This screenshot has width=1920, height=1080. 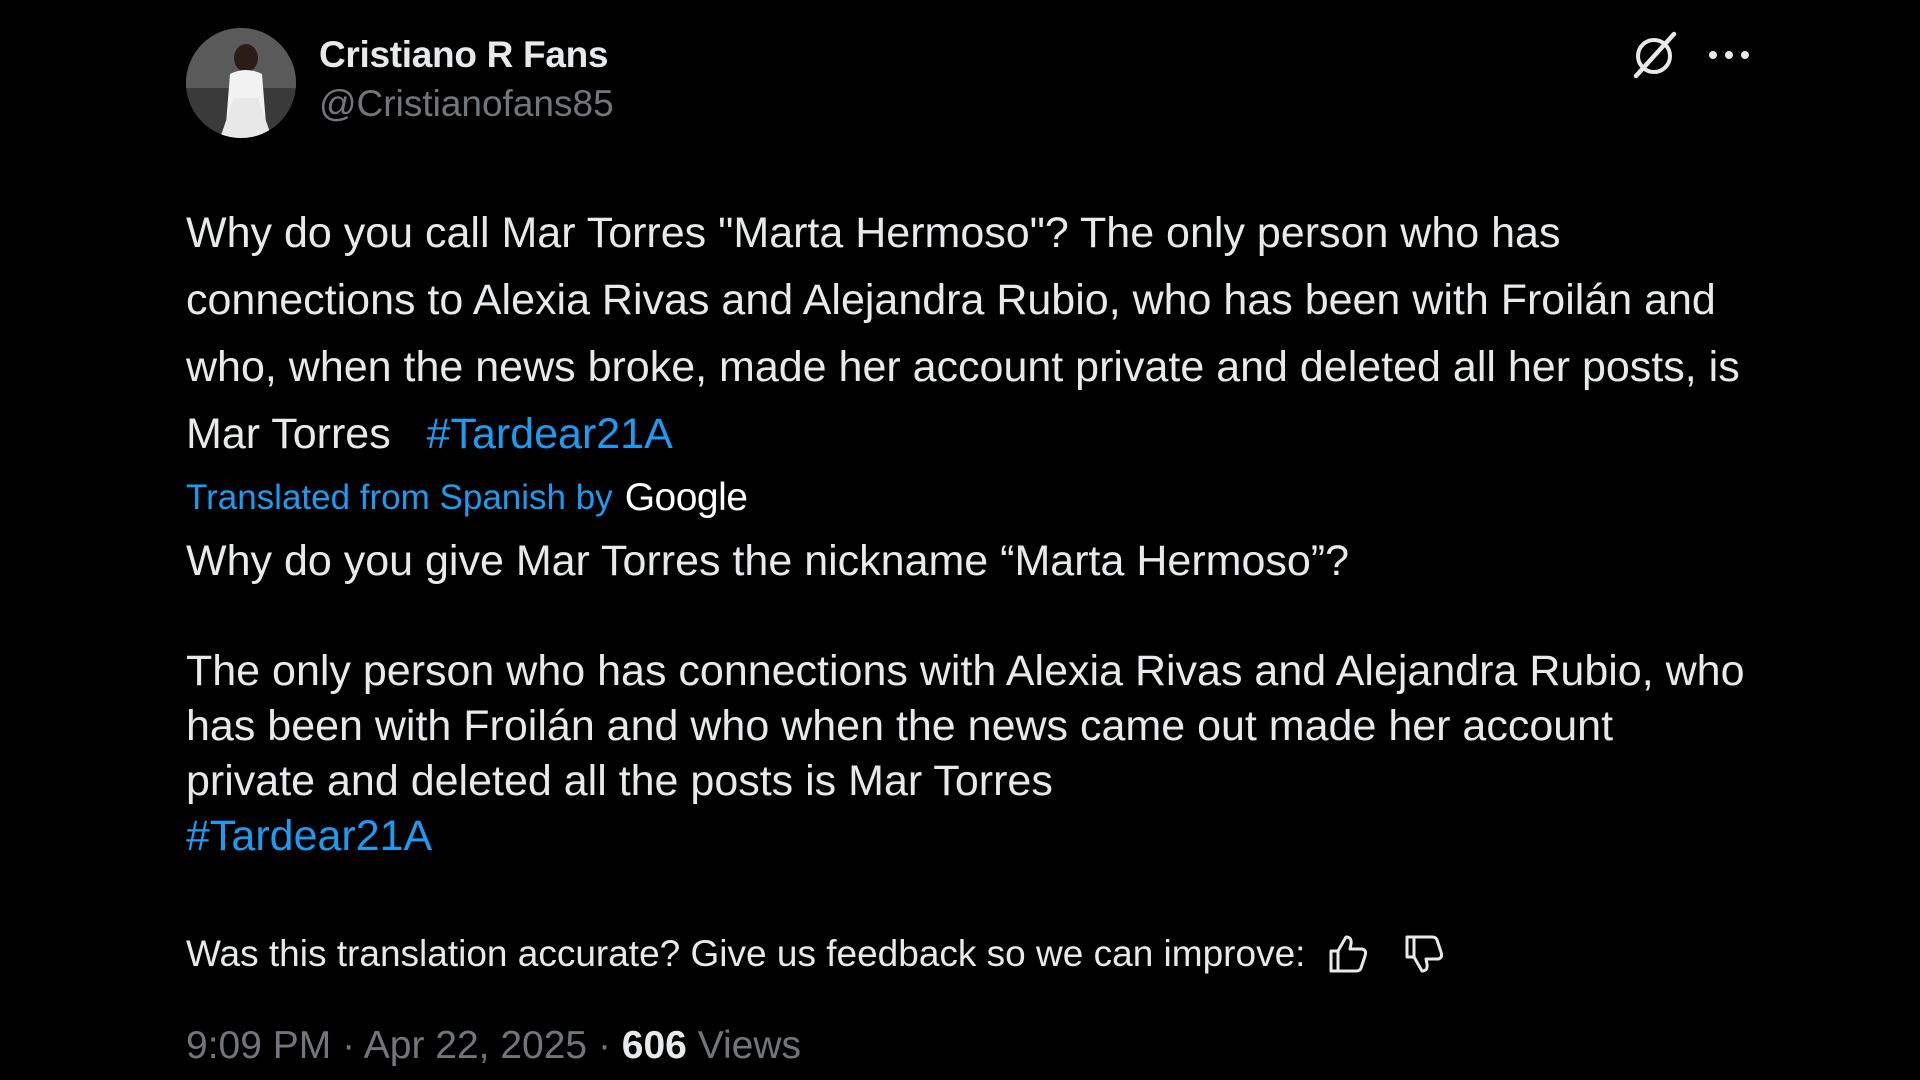 I want to click on translation-hashtag-link: #Tardear21A, so click(x=309, y=836).